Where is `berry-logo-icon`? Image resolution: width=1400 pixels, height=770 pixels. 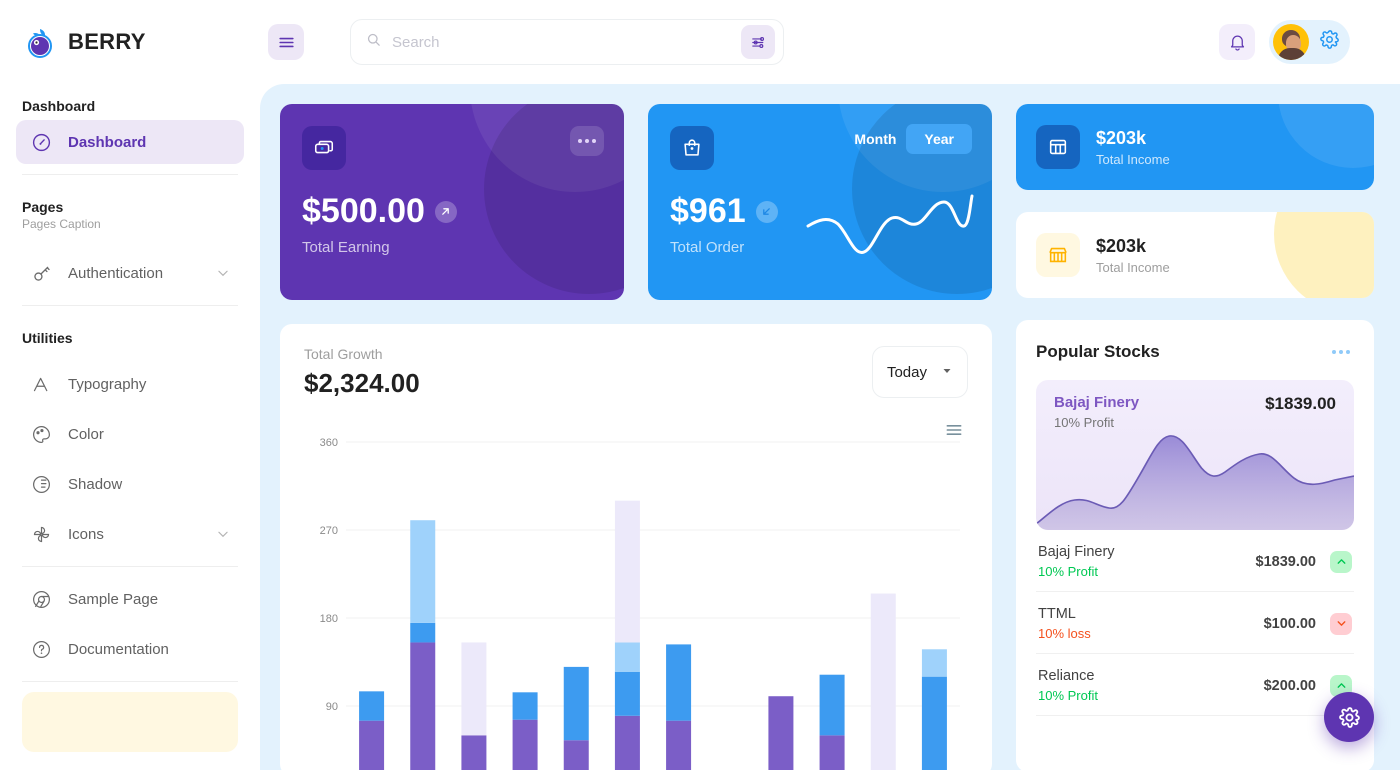 berry-logo-icon is located at coordinates (41, 42).